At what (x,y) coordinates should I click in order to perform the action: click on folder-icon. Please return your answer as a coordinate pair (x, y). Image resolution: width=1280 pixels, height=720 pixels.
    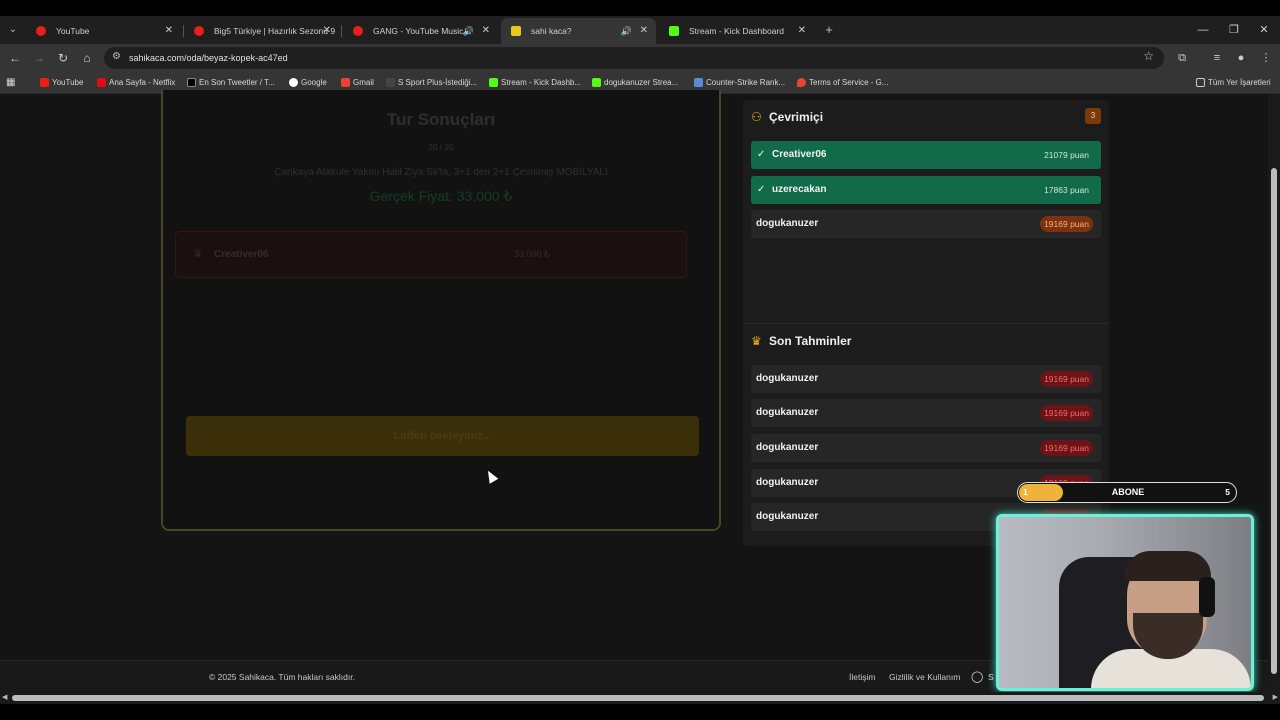
    Looking at the image, I should click on (1200, 82).